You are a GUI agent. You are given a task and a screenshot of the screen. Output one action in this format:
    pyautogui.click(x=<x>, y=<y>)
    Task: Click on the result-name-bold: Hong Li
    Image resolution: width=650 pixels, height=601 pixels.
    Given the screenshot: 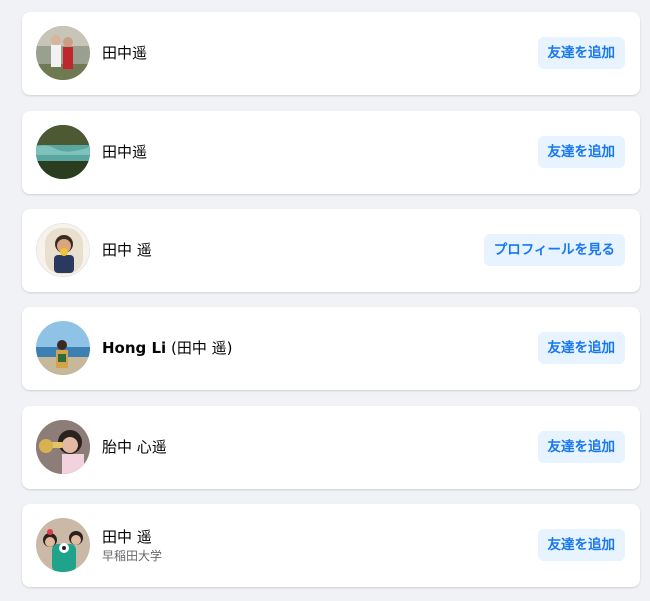 What is the action you would take?
    pyautogui.click(x=134, y=348)
    